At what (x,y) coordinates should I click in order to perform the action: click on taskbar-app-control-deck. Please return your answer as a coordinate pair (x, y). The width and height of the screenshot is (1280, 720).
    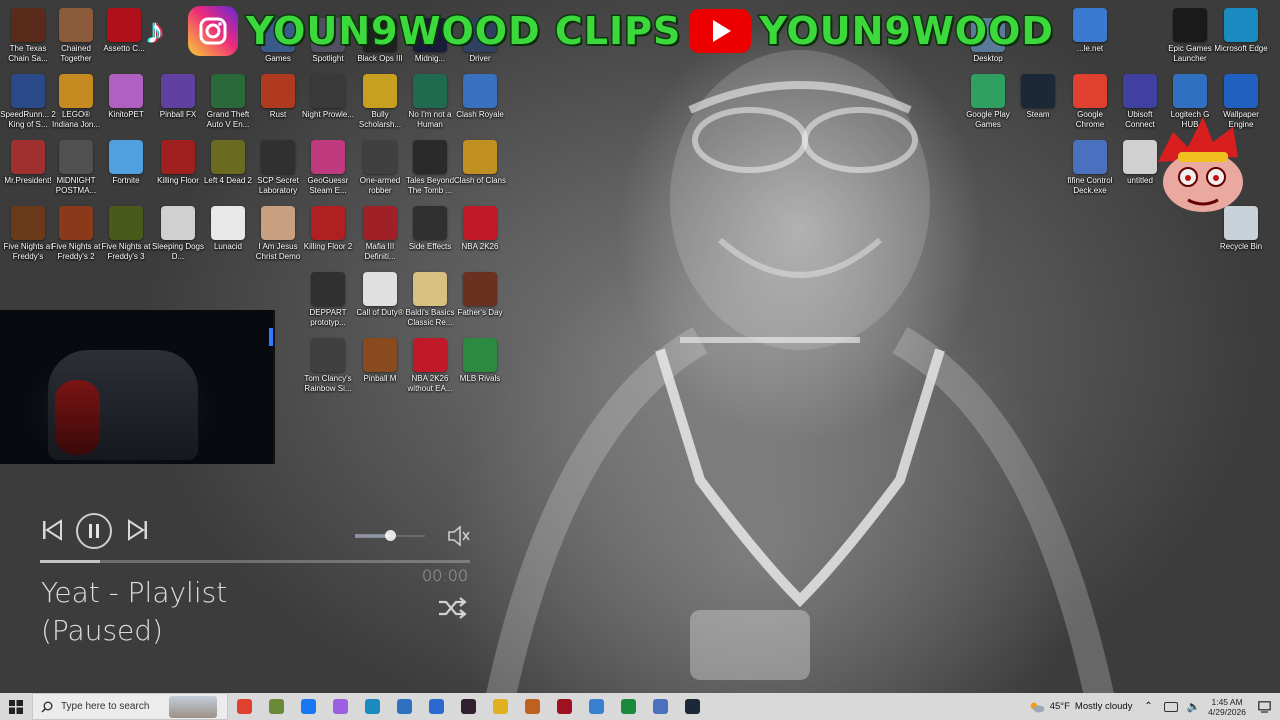
    Looking at the image, I should click on (660, 706).